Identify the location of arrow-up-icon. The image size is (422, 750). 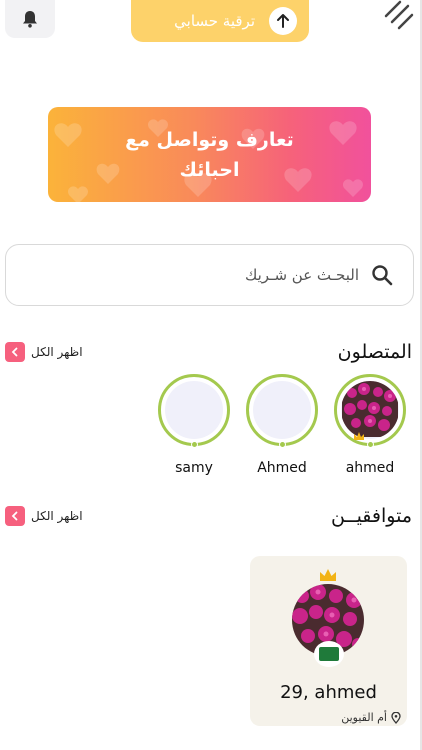
(283, 21).